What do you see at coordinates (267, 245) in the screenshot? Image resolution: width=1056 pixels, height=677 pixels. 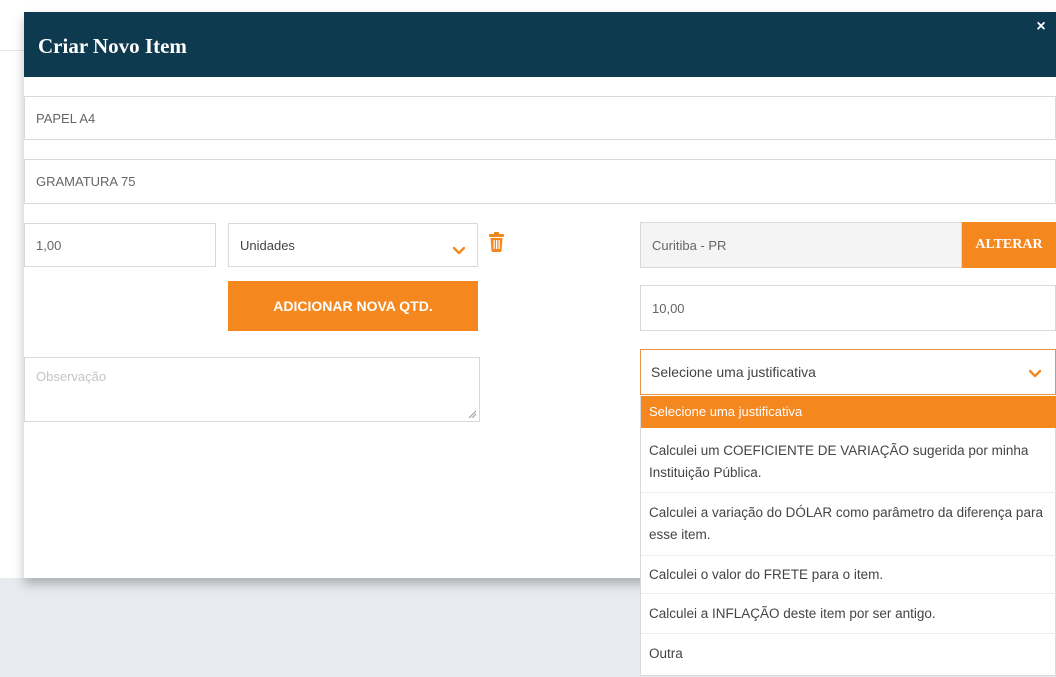 I see `unit-value: Unidades` at bounding box center [267, 245].